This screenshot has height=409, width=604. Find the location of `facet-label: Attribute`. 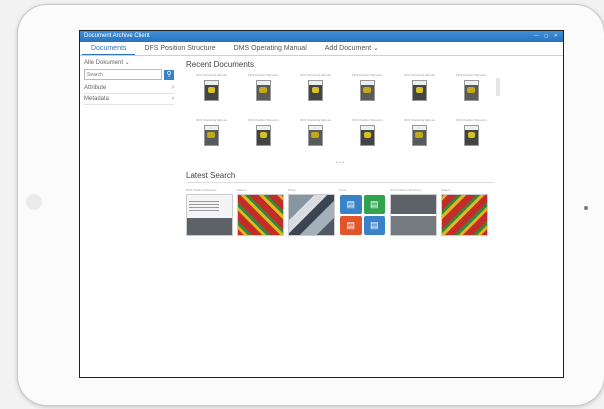

facet-label: Attribute is located at coordinates (95, 88).